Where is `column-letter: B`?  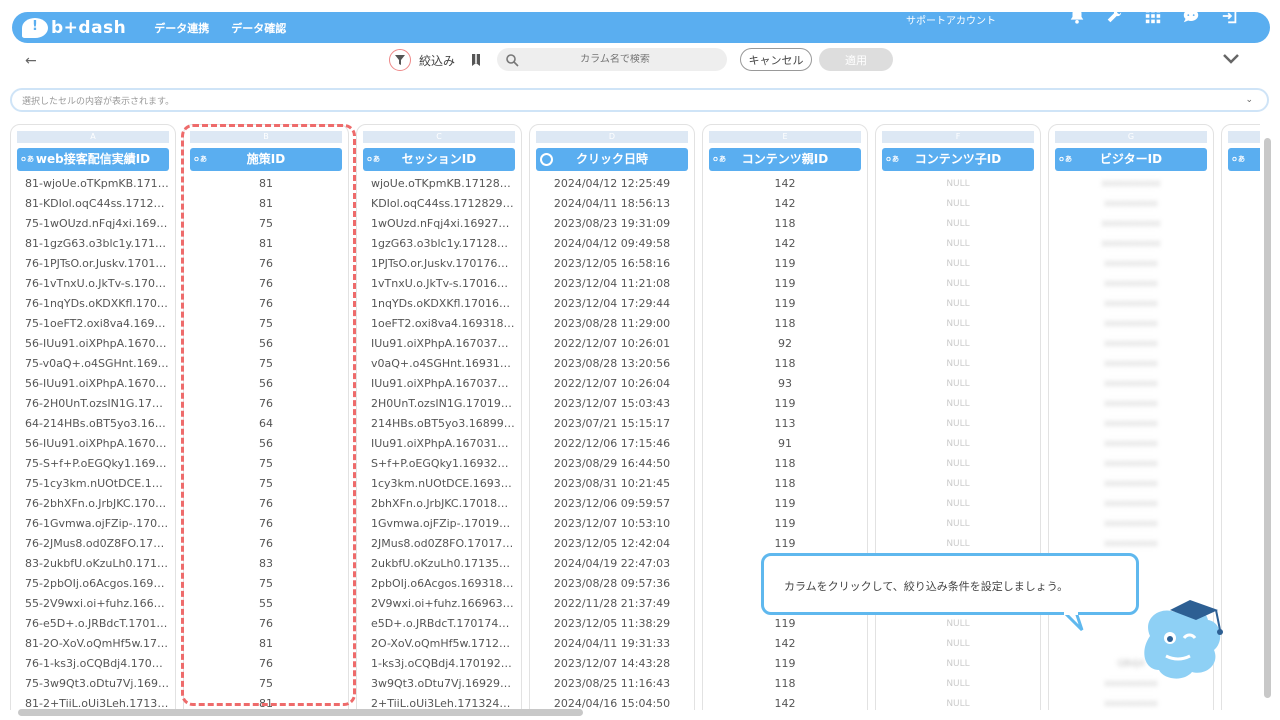 column-letter: B is located at coordinates (266, 137).